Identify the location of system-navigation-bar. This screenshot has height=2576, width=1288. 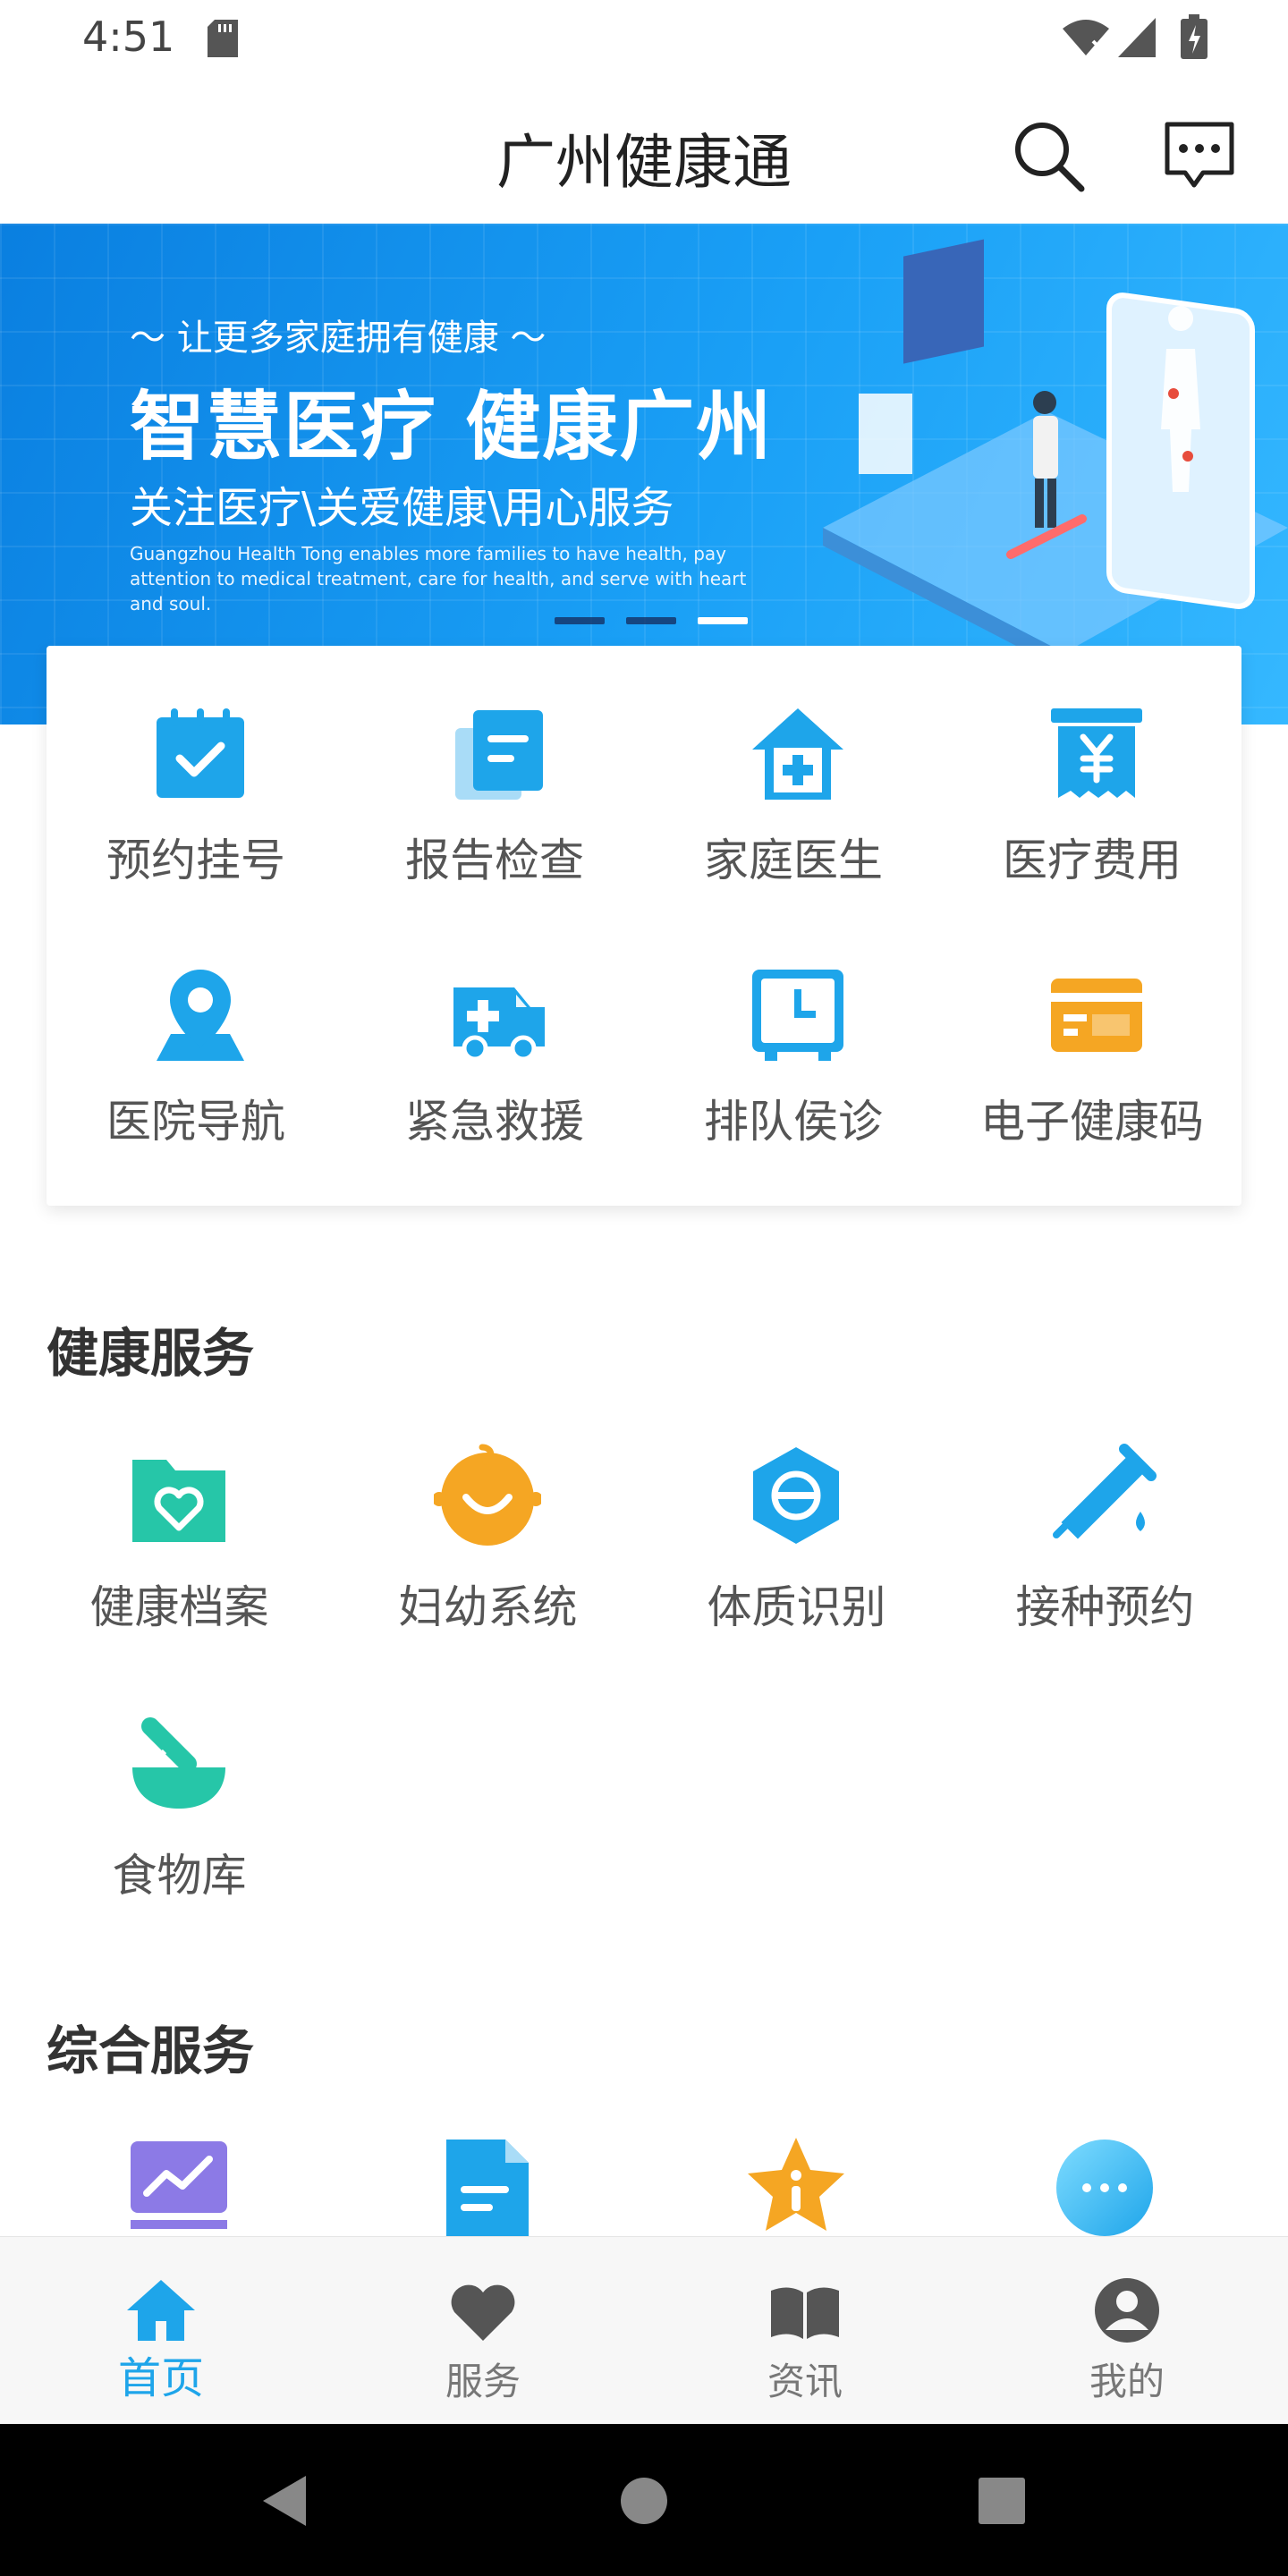
(644, 2500).